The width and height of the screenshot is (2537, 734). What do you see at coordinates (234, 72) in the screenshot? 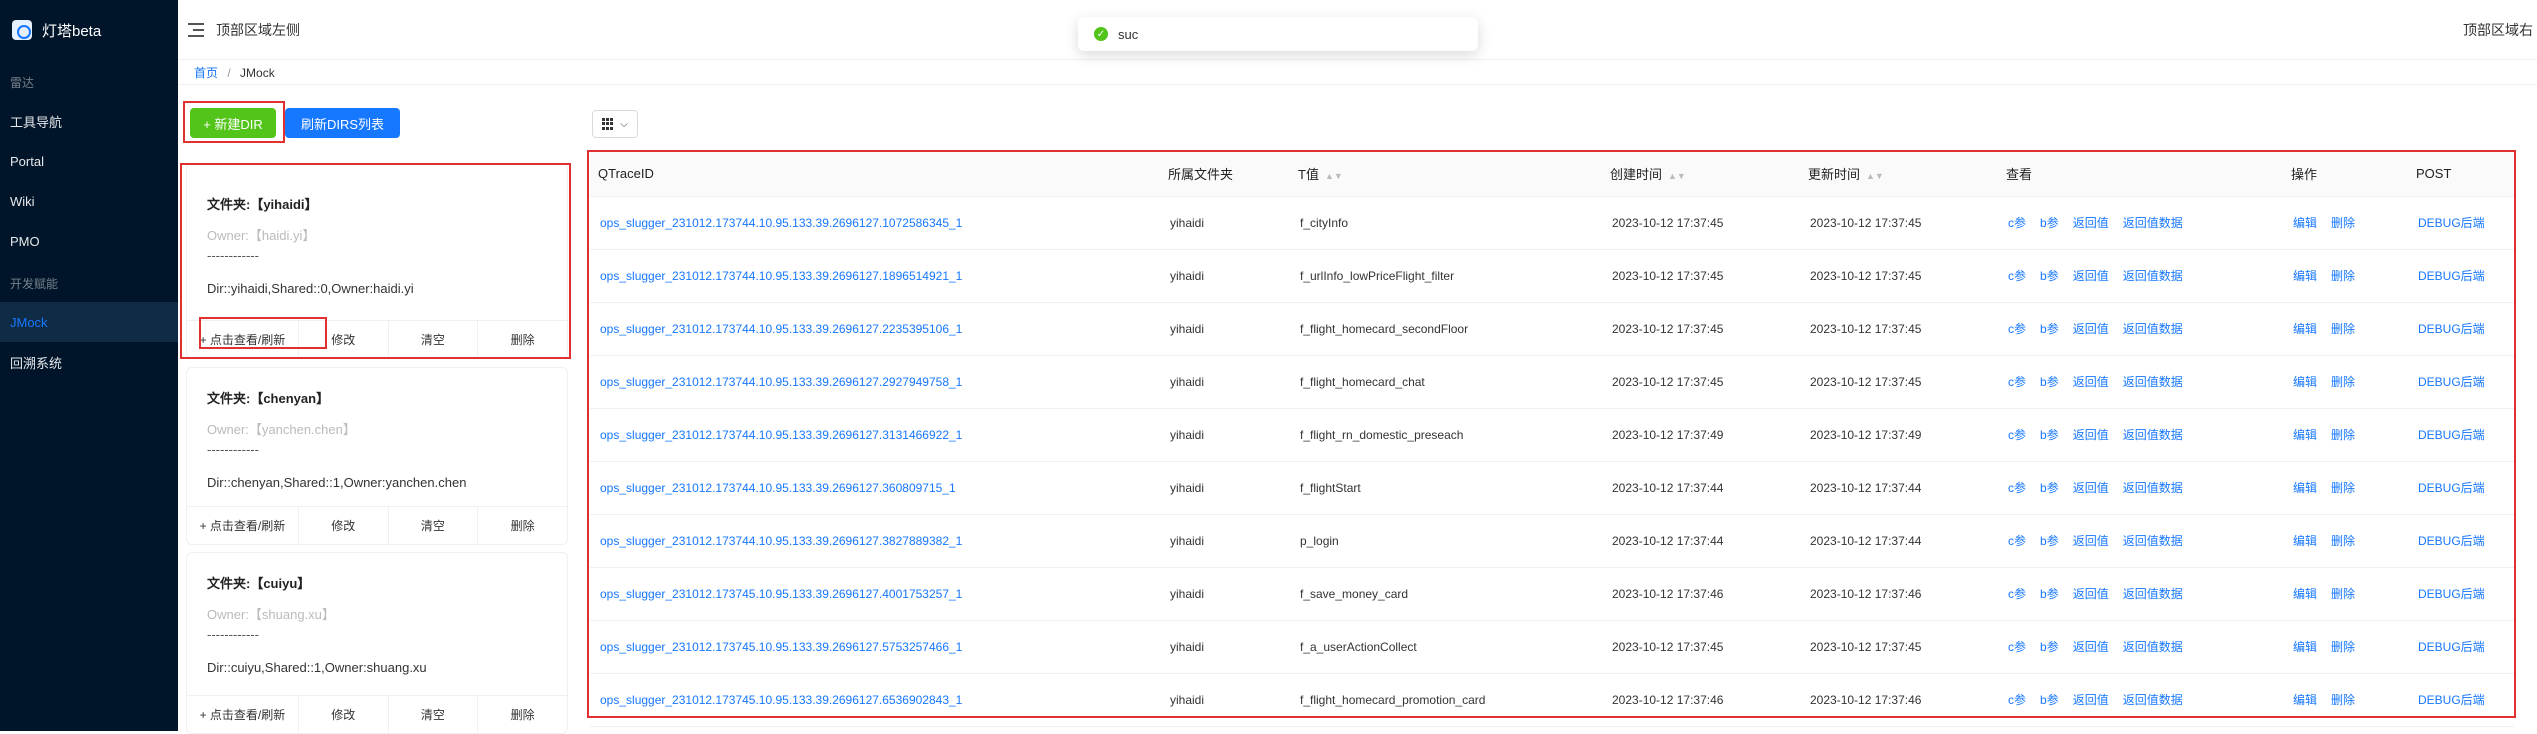
I see `breadcrumb: 首页 / JMock` at bounding box center [234, 72].